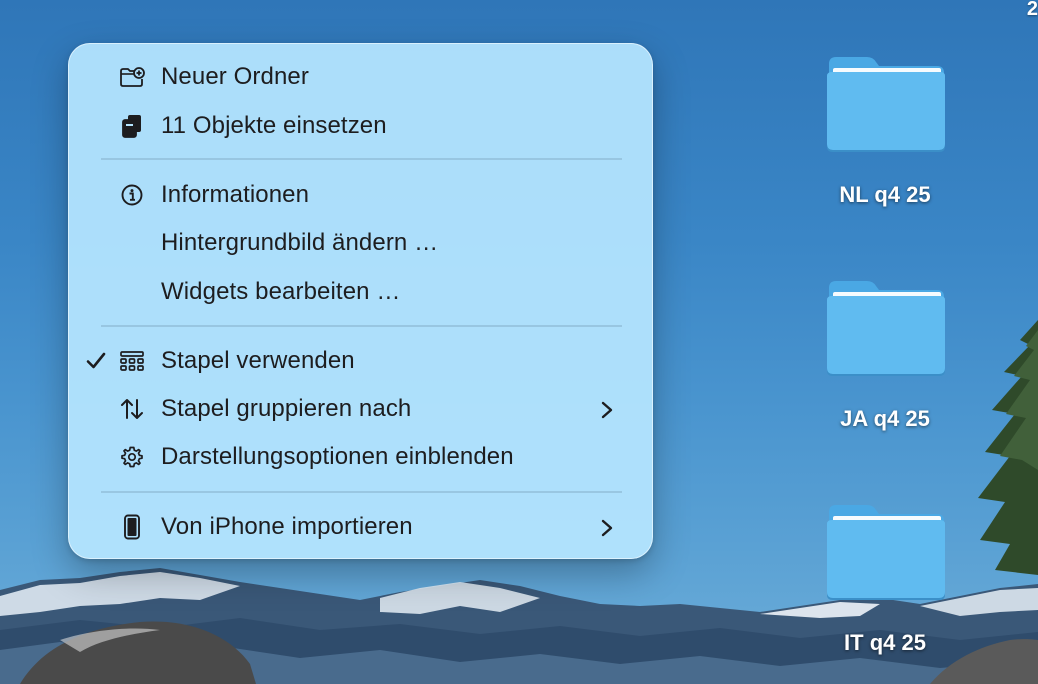 The height and width of the screenshot is (684, 1038). Describe the element at coordinates (361, 195) in the screenshot. I see `menu-item-info: Informationen` at that location.